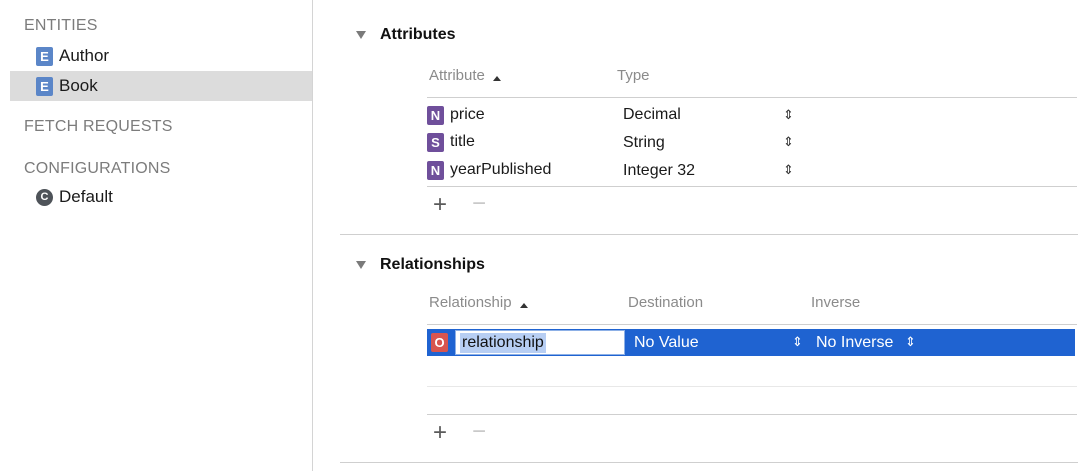 Image resolution: width=1090 pixels, height=471 pixels. What do you see at coordinates (752, 97) in the screenshot?
I see `attributes-header-divider` at bounding box center [752, 97].